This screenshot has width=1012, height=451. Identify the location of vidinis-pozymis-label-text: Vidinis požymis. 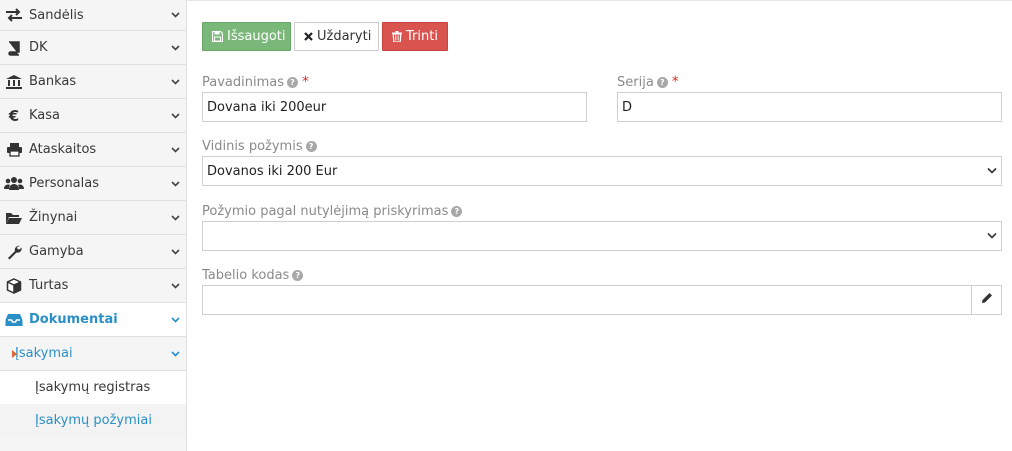
(252, 146).